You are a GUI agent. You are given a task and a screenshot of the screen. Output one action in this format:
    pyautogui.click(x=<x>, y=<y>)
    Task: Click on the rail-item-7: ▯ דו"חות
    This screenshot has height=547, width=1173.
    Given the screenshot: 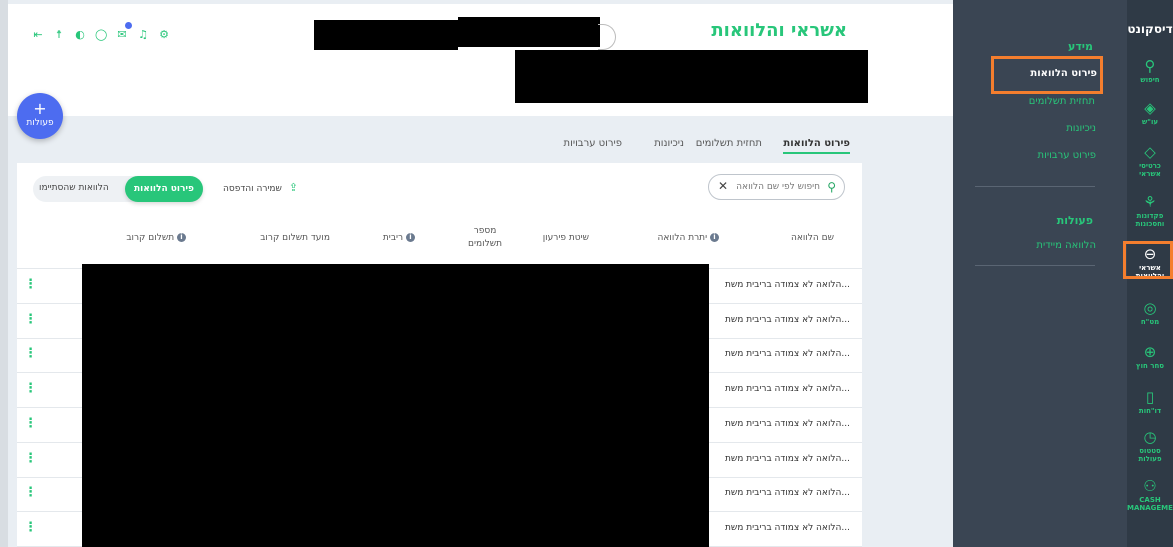 What is the action you would take?
    pyautogui.click(x=1150, y=402)
    